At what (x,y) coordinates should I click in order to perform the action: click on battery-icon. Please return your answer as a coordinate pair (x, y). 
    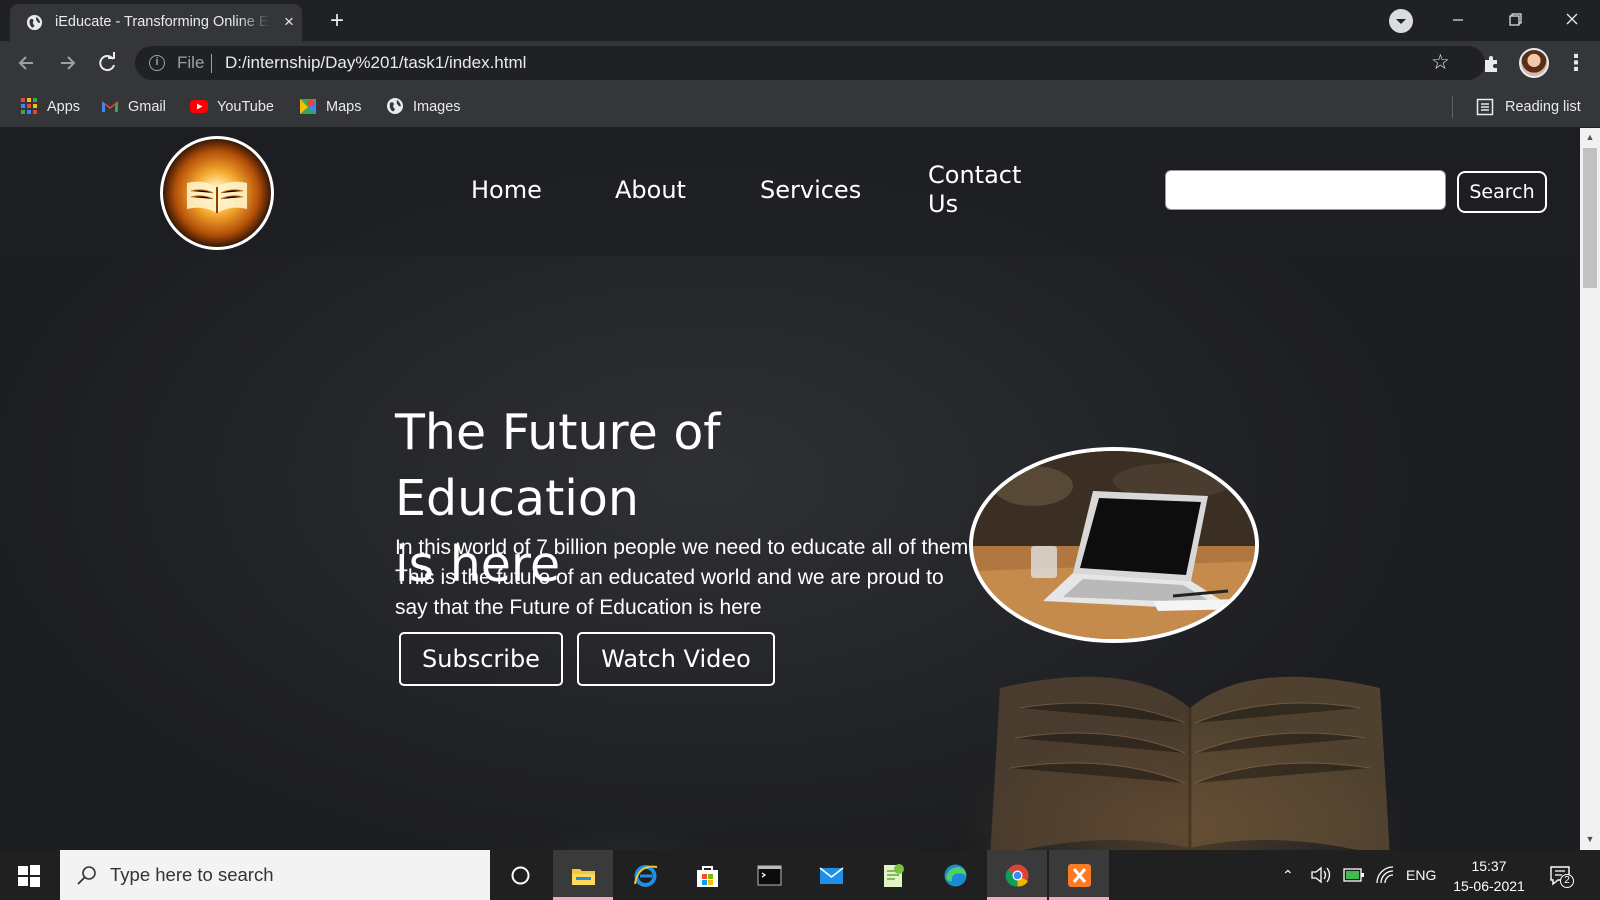
    Looking at the image, I should click on (1354, 875).